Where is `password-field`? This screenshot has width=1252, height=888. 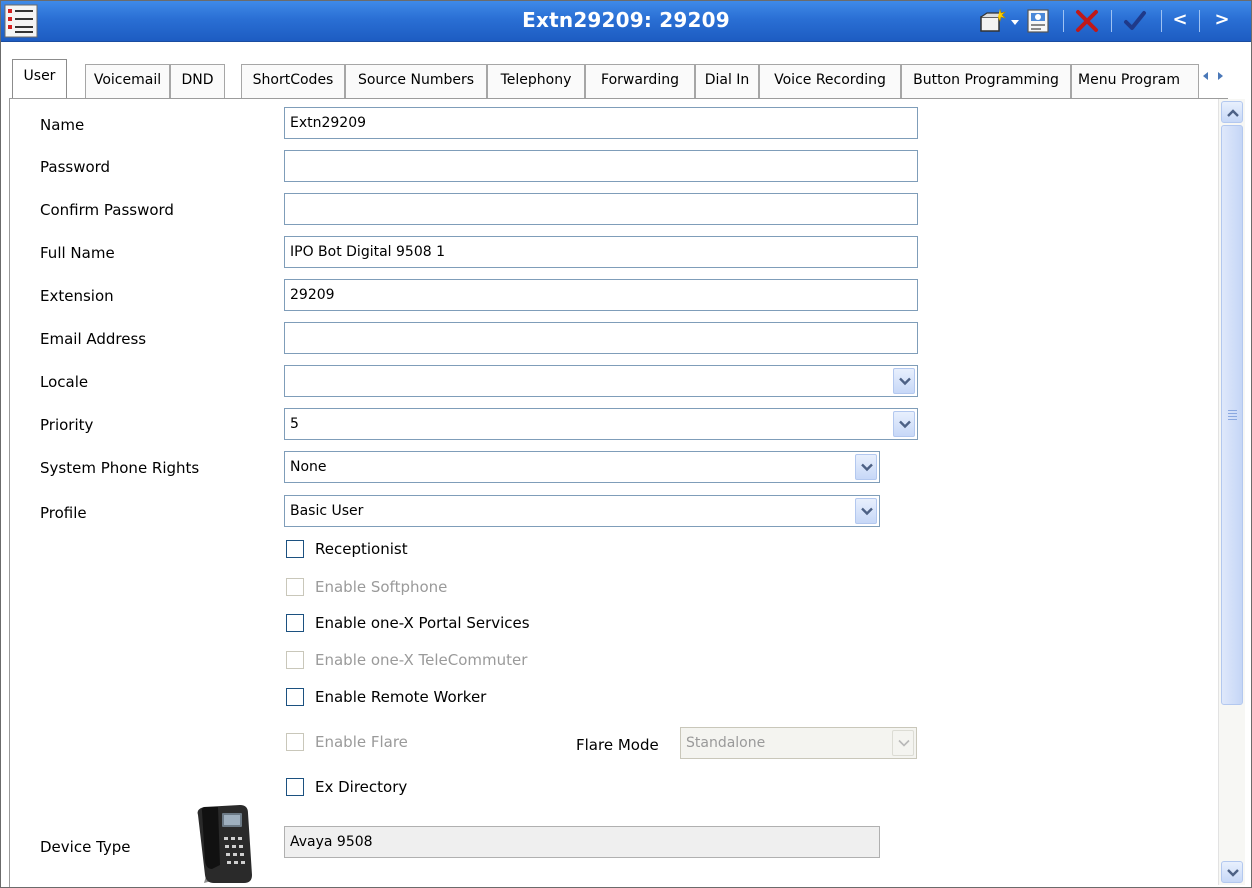 password-field is located at coordinates (601, 166).